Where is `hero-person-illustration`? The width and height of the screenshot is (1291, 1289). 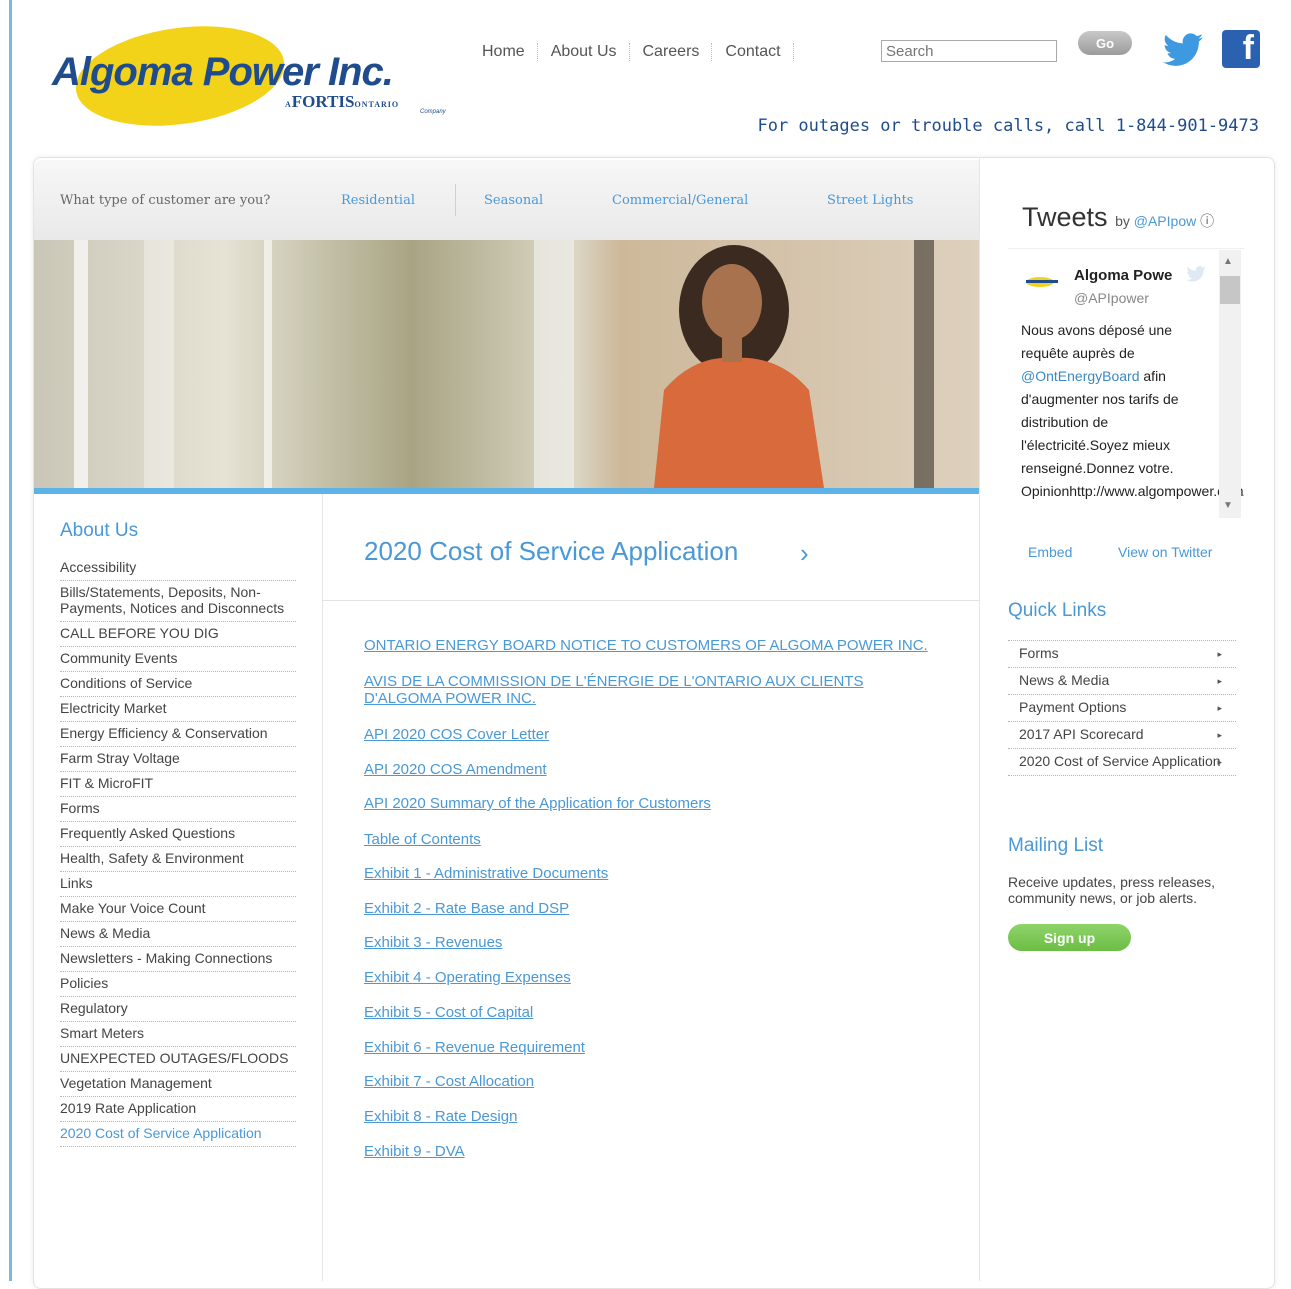
hero-person-illustration is located at coordinates (739, 366).